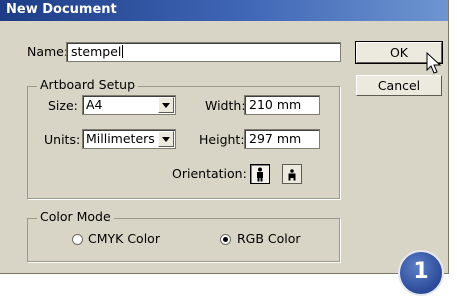 The image size is (457, 296). What do you see at coordinates (129, 105) in the screenshot?
I see `size-select: A4` at bounding box center [129, 105].